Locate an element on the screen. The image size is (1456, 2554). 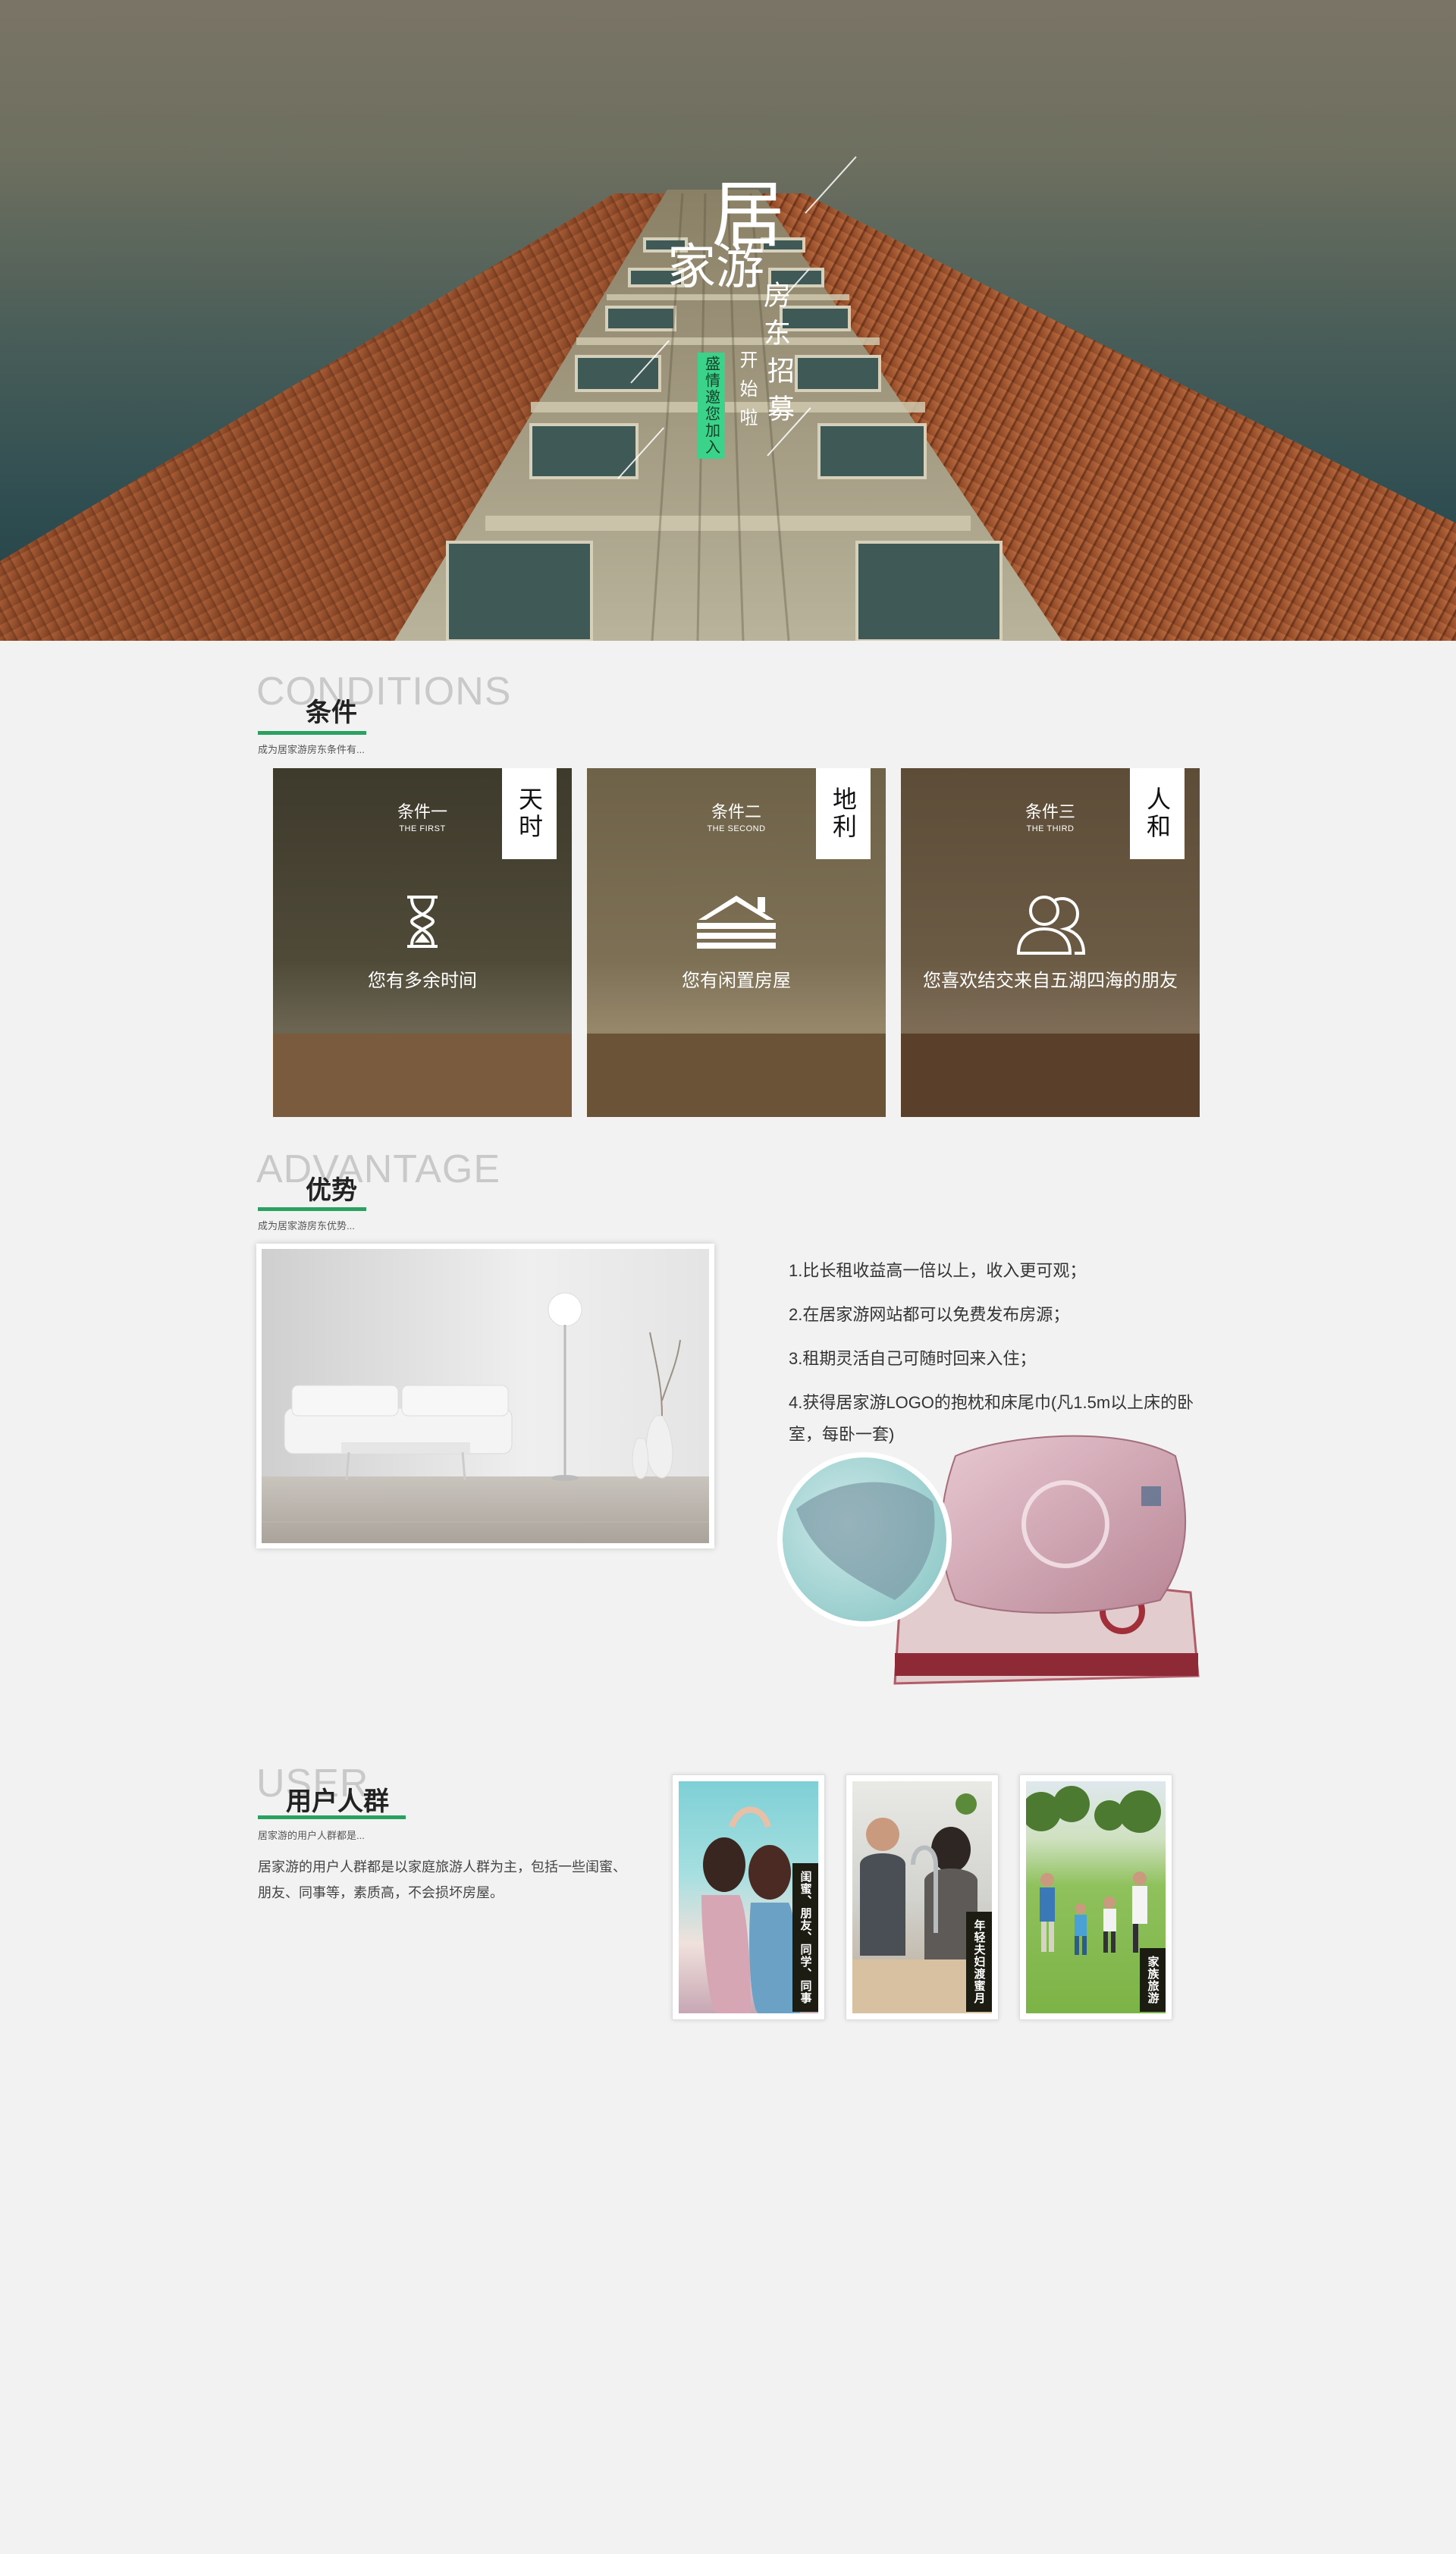
condition-card-2: 地利 条件二 THE SECOND 您有闲置房屋 is located at coordinates (736, 942).